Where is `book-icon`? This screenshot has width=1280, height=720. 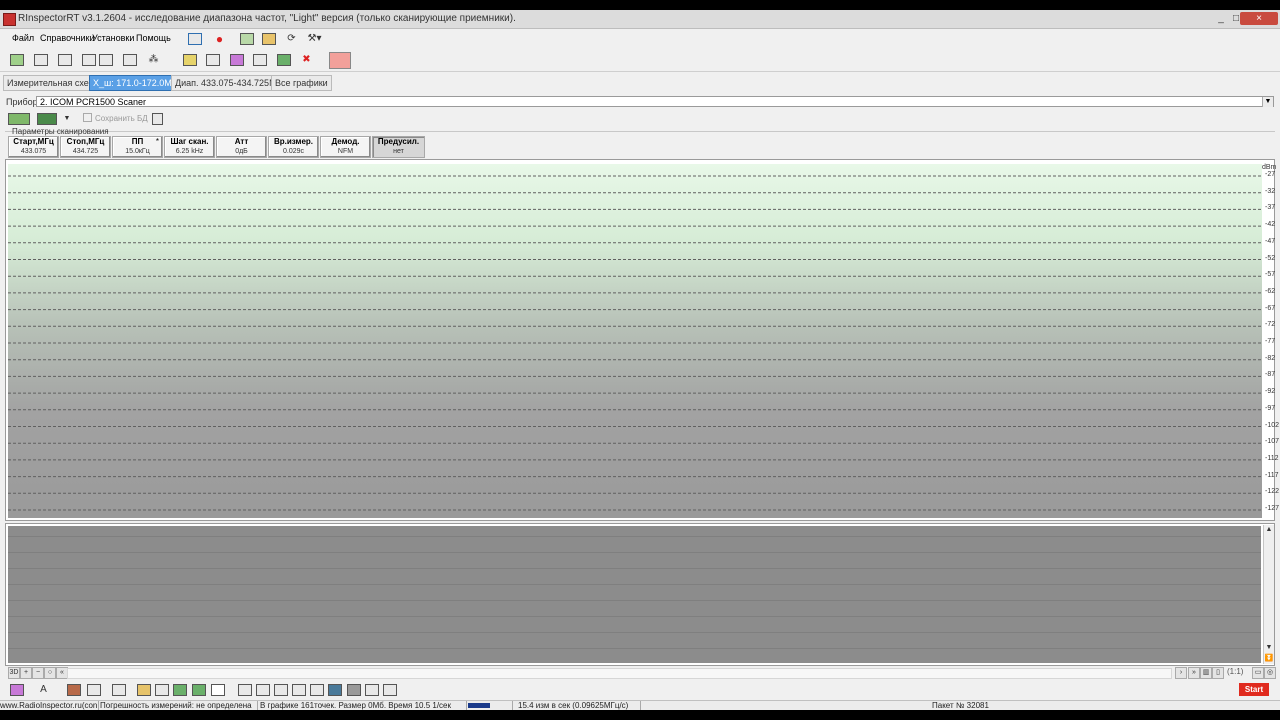
book-icon is located at coordinates (73, 689).